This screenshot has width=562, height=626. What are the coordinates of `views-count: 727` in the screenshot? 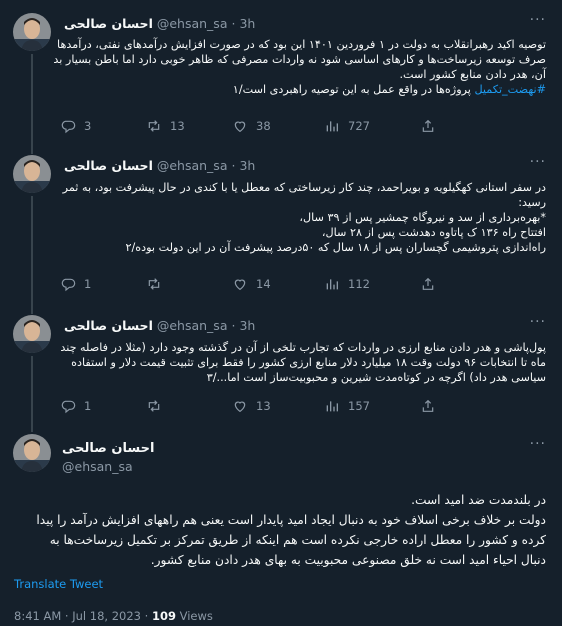 It's located at (359, 126).